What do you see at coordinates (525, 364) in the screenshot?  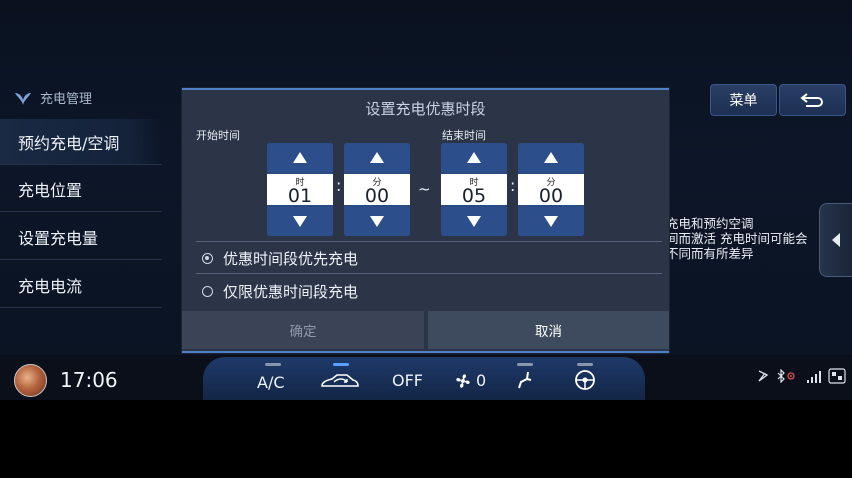 I see `seat-indicator` at bounding box center [525, 364].